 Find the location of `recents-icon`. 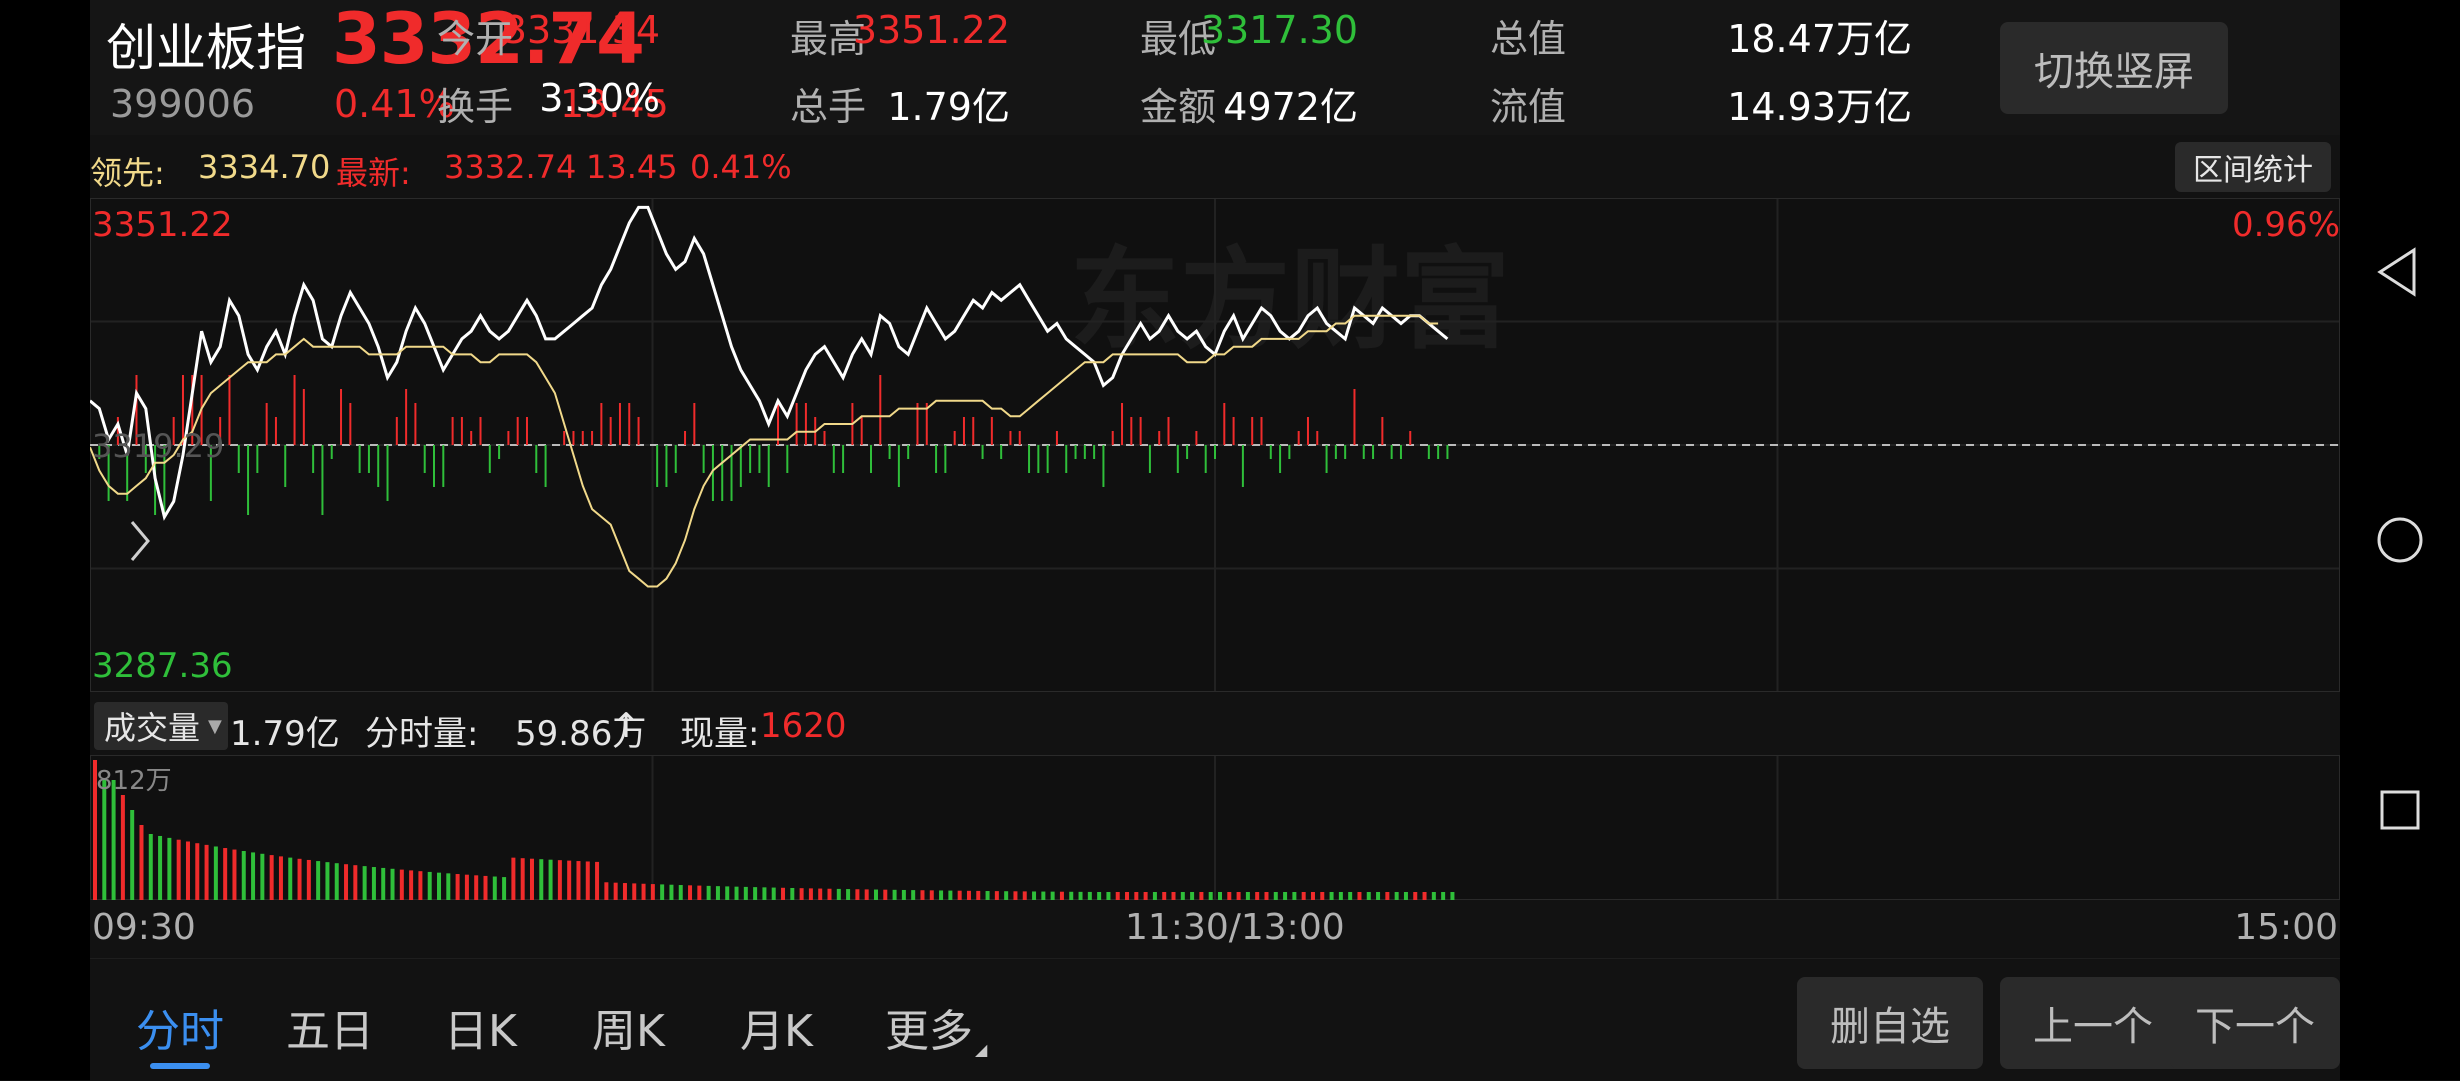

recents-icon is located at coordinates (2400, 810).